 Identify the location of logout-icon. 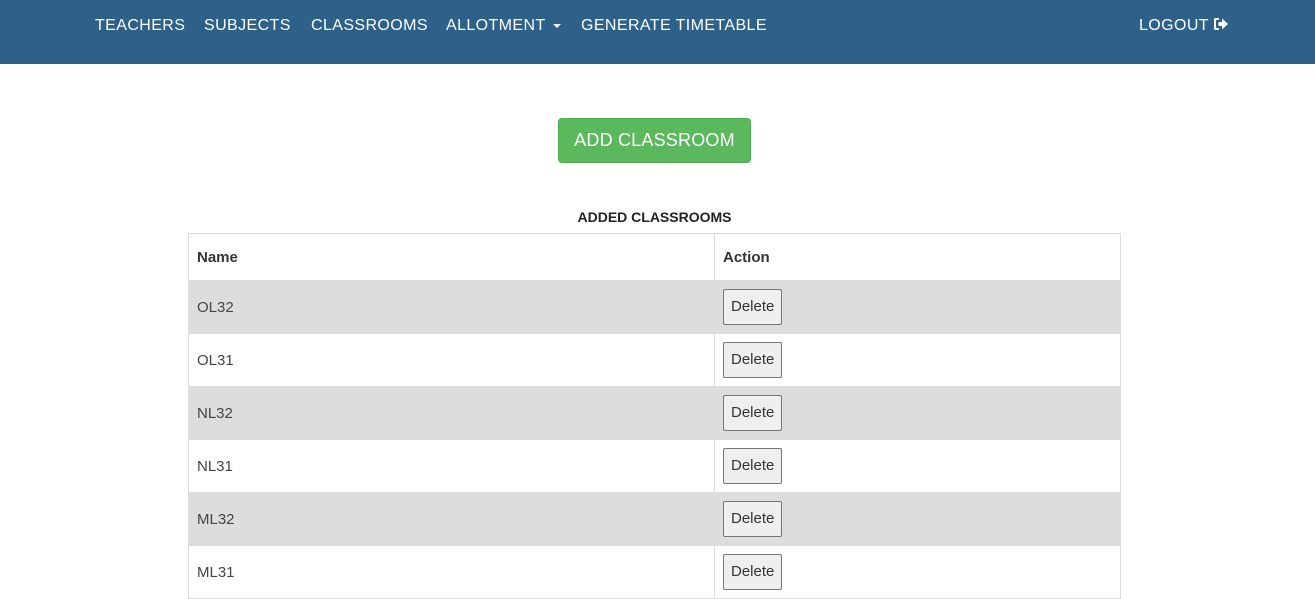
(1220, 24).